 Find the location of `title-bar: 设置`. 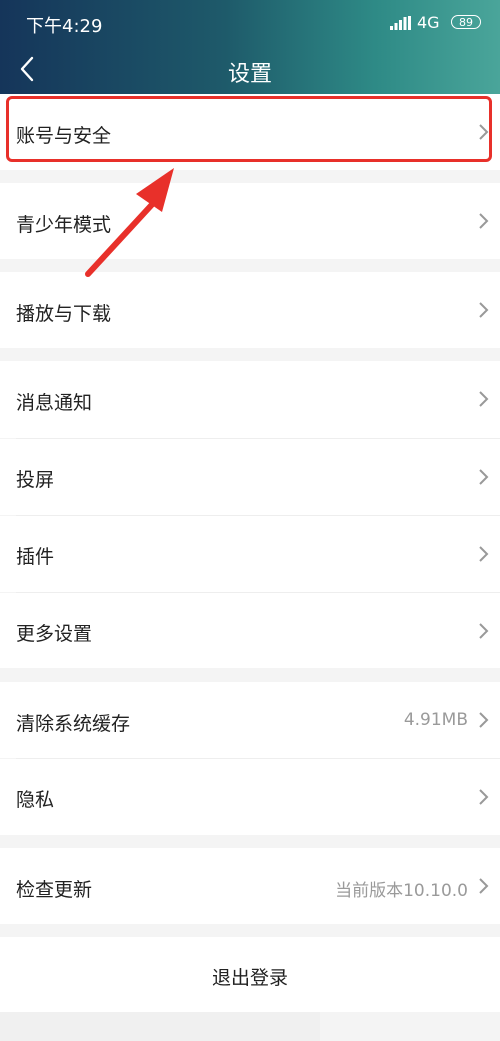

title-bar: 设置 is located at coordinates (250, 69).